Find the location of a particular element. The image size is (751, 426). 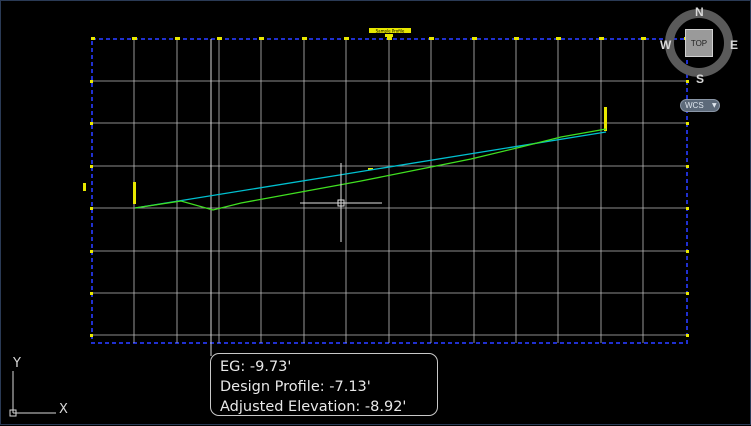

profile-subtitle-box is located at coordinates (389, 35).